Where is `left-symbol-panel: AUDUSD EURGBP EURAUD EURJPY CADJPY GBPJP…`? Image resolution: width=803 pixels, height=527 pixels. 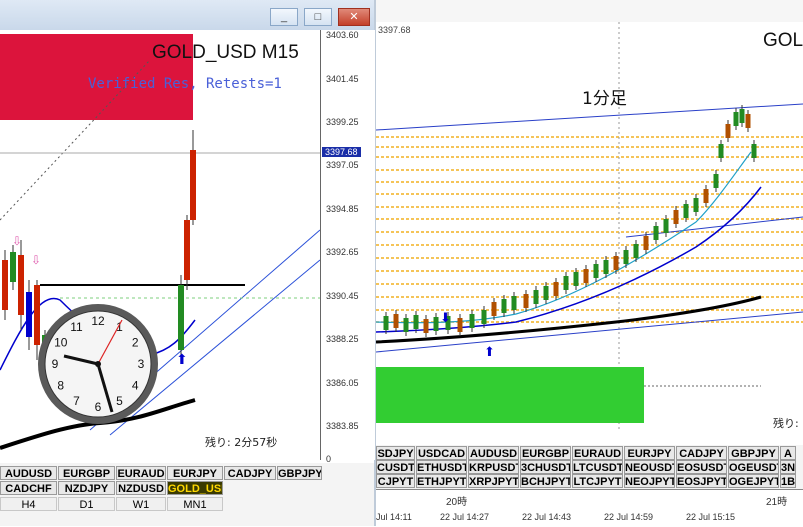 left-symbol-panel: AUDUSD EURGBP EURAUD EURJPY CADJPY GBPJP… is located at coordinates (187, 494).